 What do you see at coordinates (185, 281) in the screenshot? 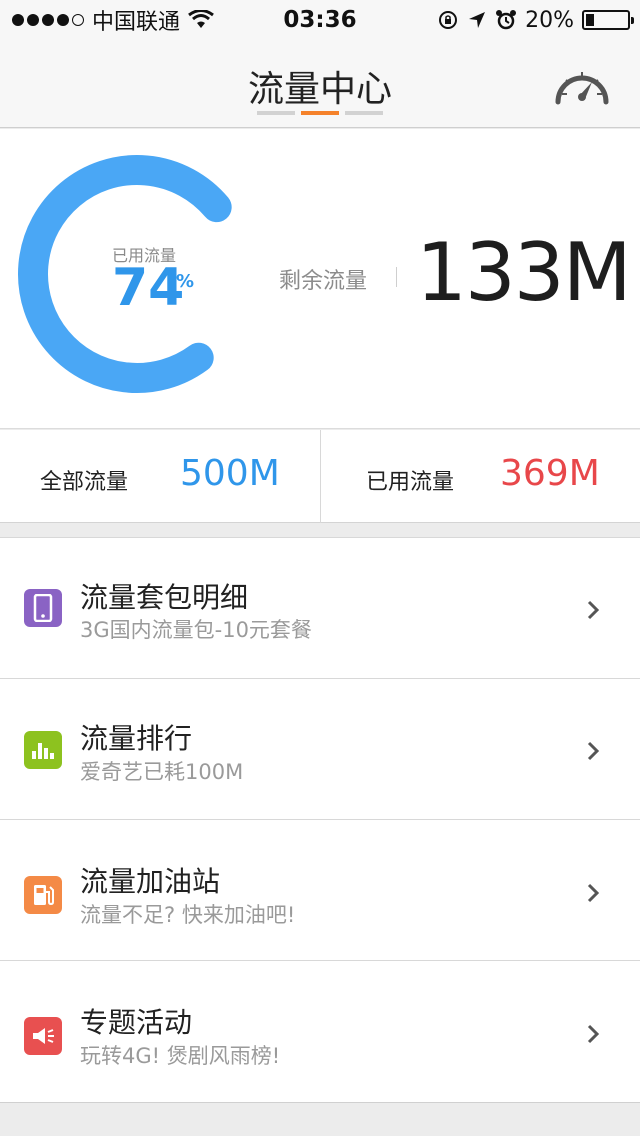
I see `percent-sign: %` at bounding box center [185, 281].